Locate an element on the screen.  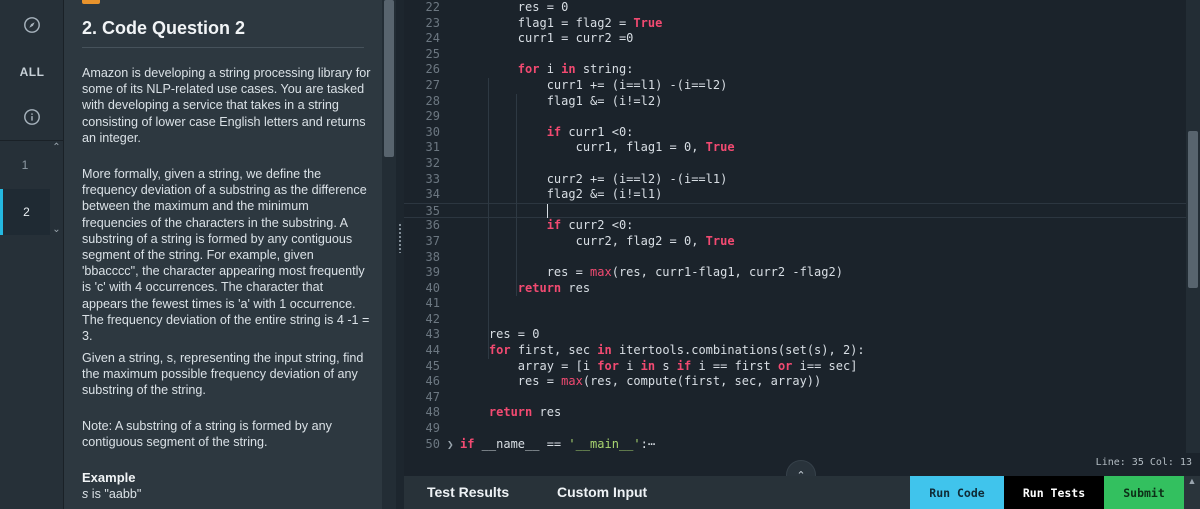
pane-splitter is located at coordinates (400, 254).